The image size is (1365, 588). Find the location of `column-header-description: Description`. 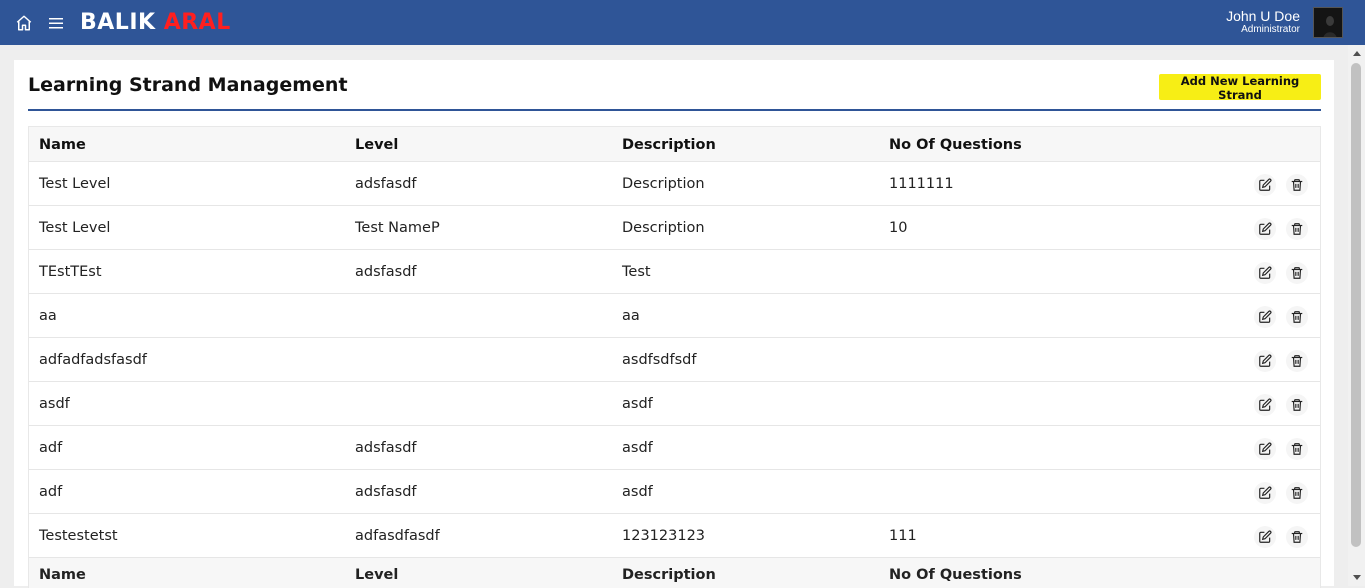

column-header-description: Description is located at coordinates (669, 145).